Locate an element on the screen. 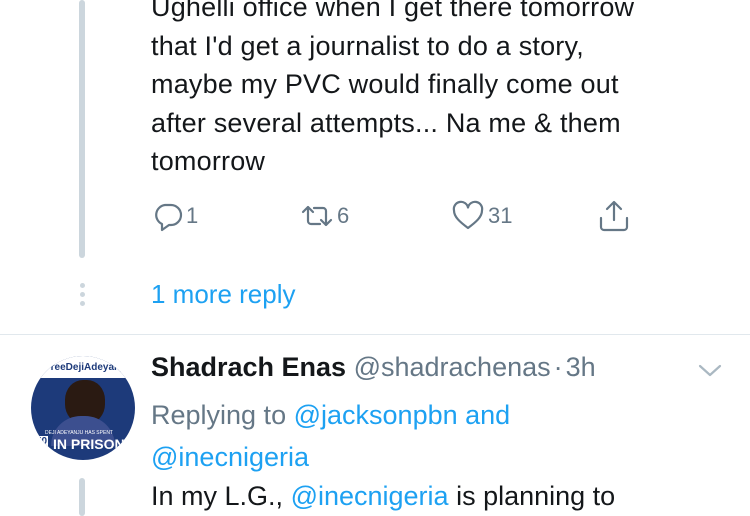 The width and height of the screenshot is (750, 516). user-handle: @shadrachenas is located at coordinates (452, 367).